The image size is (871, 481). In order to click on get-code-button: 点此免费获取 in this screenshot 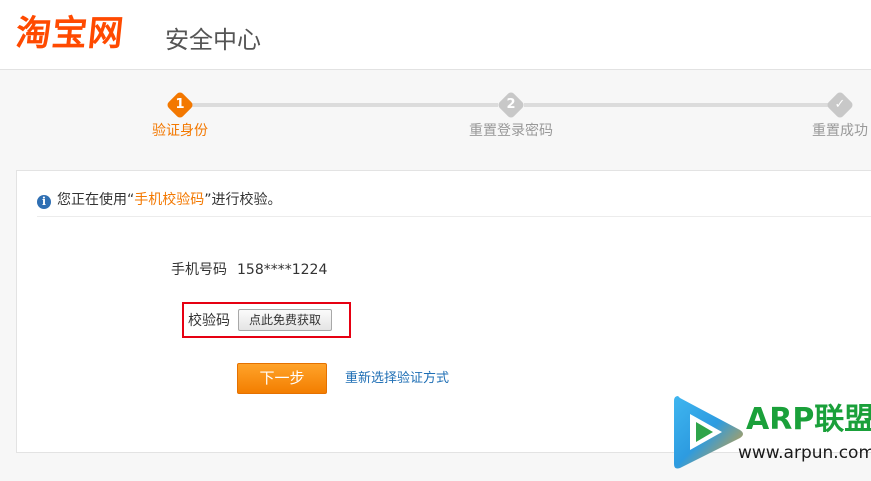, I will do `click(285, 320)`.